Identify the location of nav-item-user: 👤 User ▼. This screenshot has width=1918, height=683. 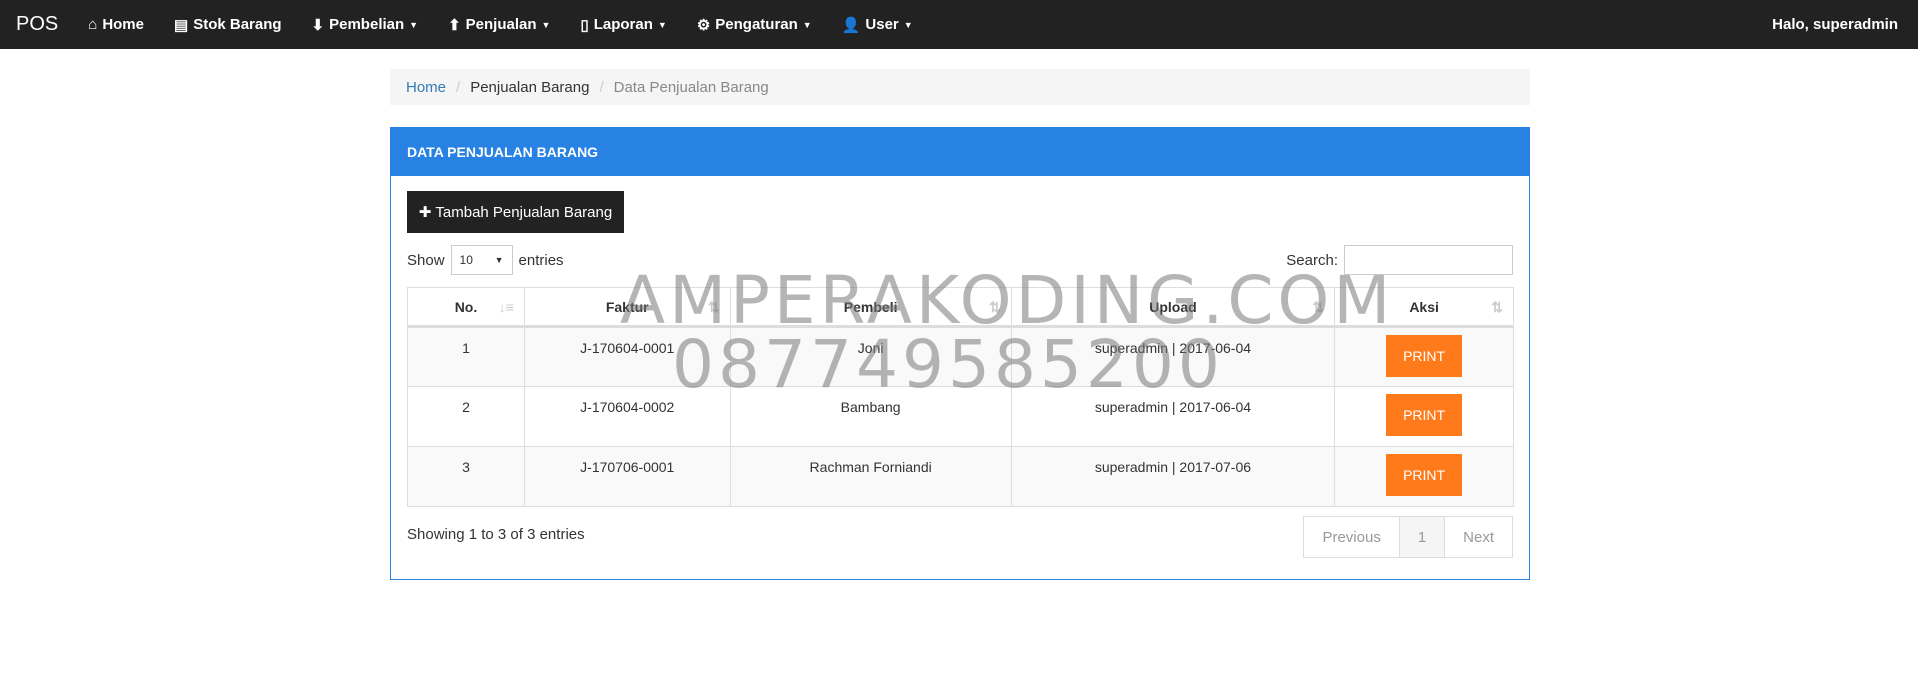
(877, 25).